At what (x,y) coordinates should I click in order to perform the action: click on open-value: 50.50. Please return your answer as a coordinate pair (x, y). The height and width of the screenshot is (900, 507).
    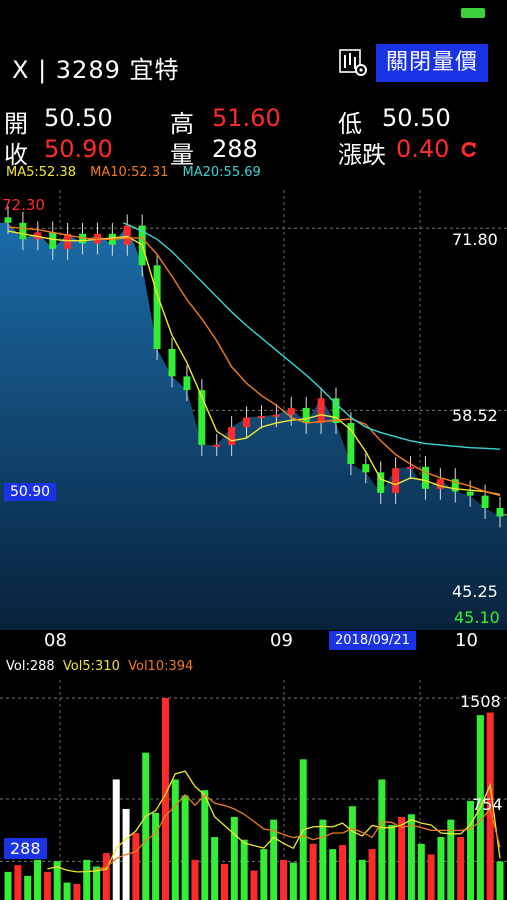
    Looking at the image, I should click on (78, 118).